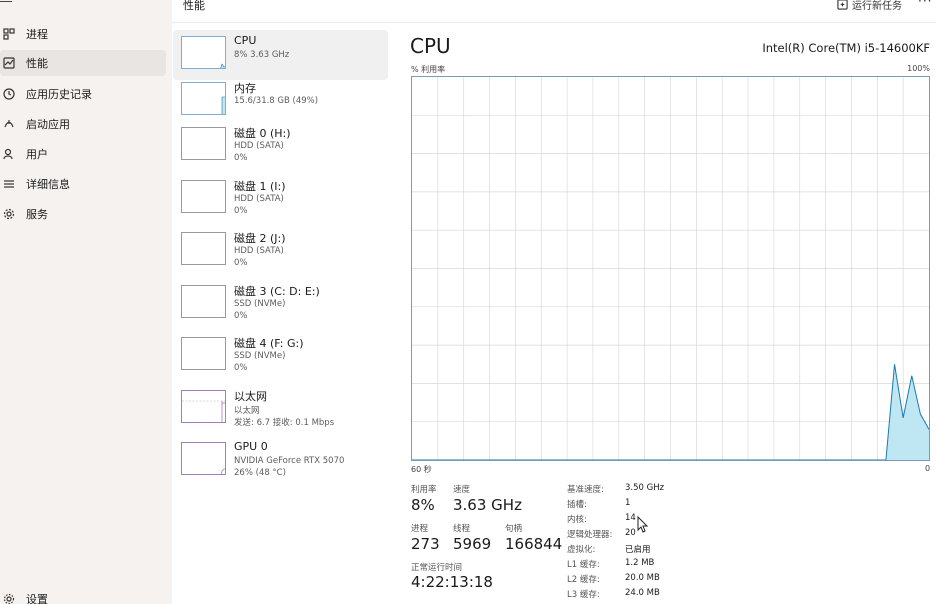 This screenshot has width=936, height=604. Describe the element at coordinates (628, 503) in the screenshot. I see `spec-value: 1` at that location.